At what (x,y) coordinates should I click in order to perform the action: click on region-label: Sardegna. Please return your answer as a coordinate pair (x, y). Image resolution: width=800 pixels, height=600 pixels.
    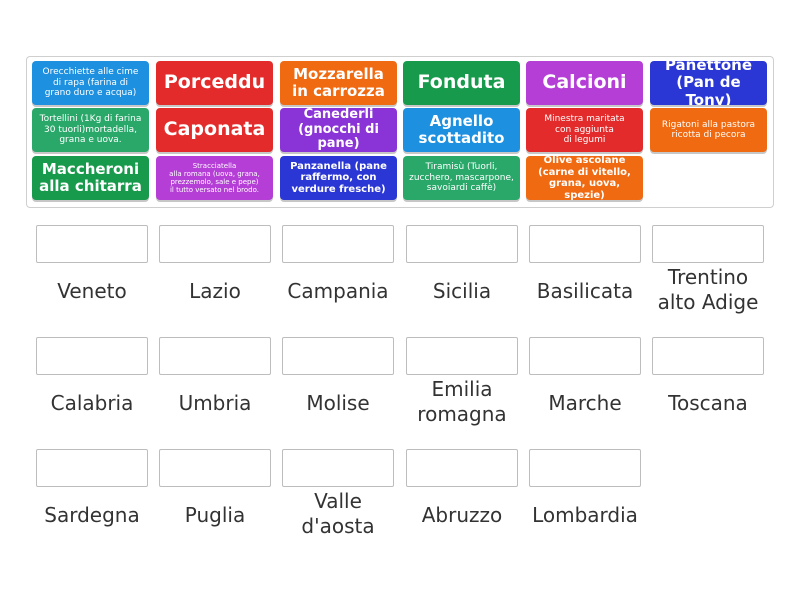
    Looking at the image, I should click on (92, 515).